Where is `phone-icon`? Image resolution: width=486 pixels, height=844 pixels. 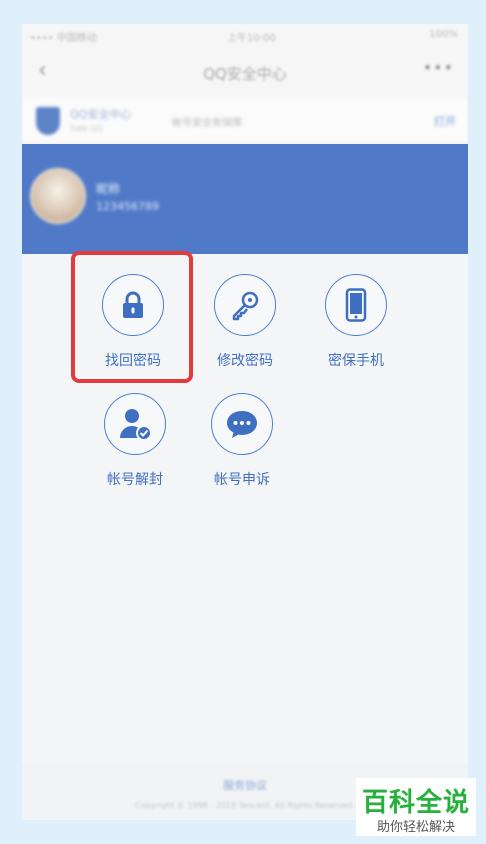 phone-icon is located at coordinates (356, 305).